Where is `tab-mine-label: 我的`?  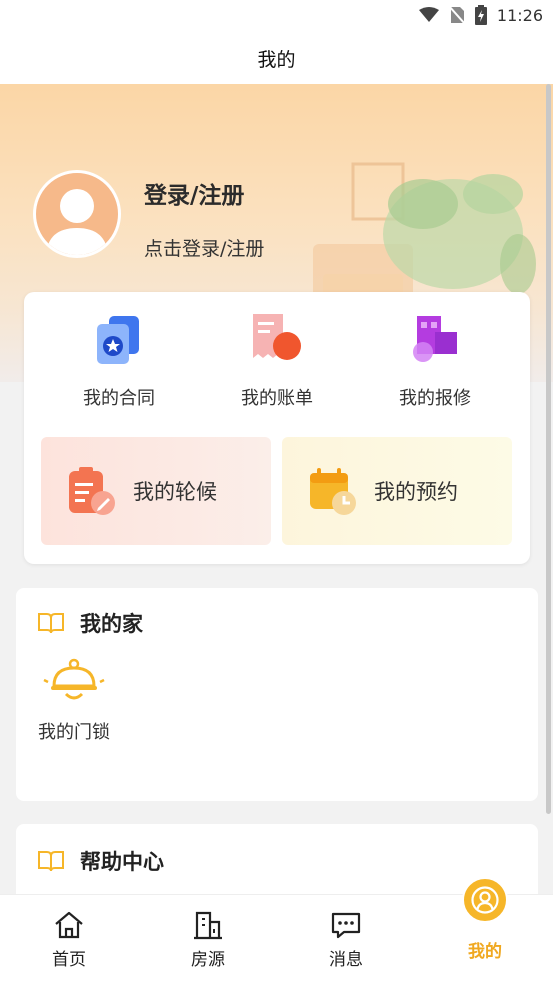
tab-mine-label: 我的 is located at coordinates (485, 952).